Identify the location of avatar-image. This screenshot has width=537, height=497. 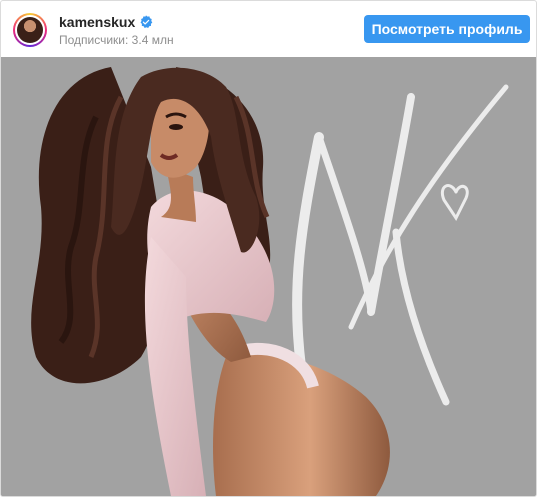
(30, 30).